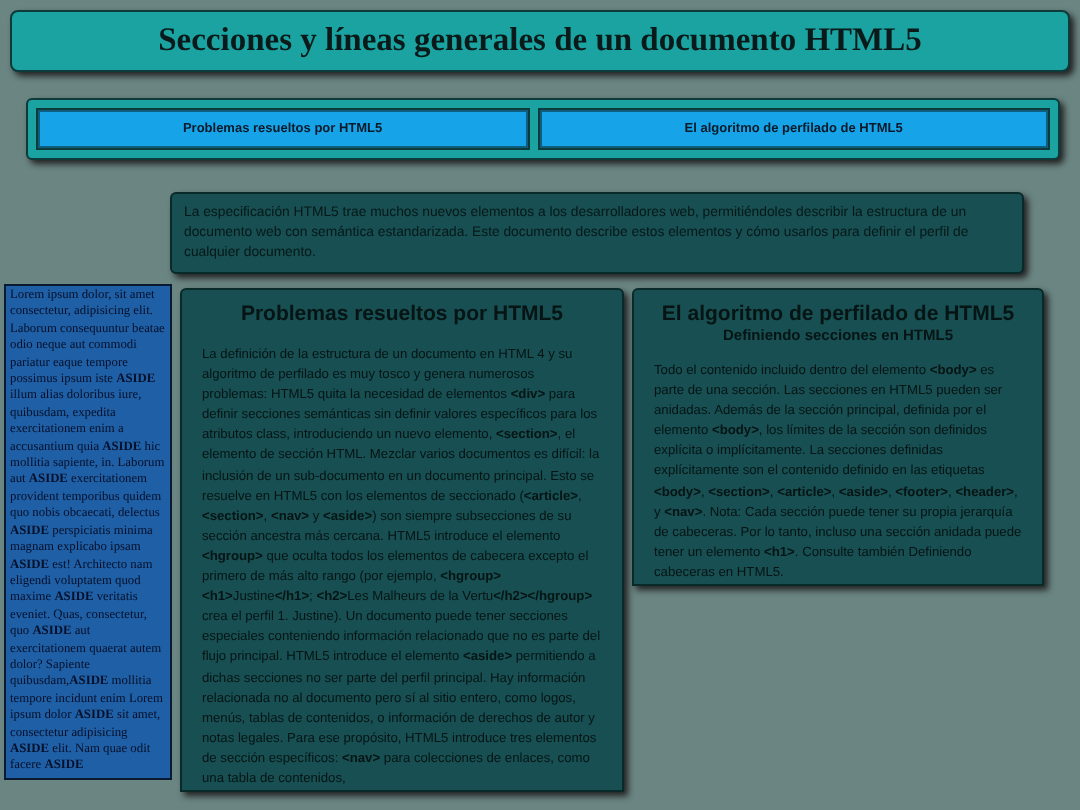 The image size is (1080, 810). Describe the element at coordinates (402, 314) in the screenshot. I see `article-title: Problemas resueltos por HTML5` at that location.